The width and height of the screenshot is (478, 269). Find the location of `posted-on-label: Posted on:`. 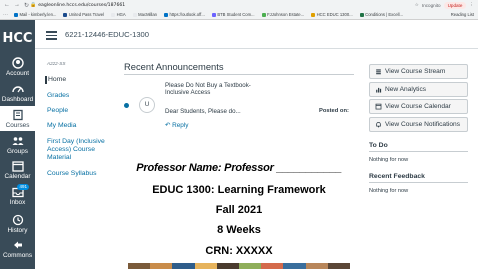

posted-on-label: Posted on: is located at coordinates (334, 111).